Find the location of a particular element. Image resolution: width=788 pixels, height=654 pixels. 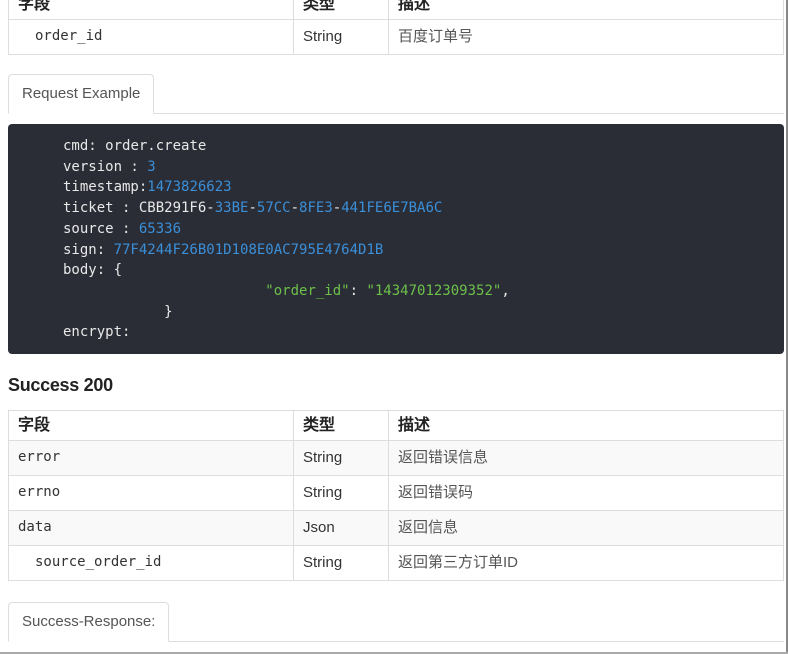

table-row: data Json 返回信息 is located at coordinates (396, 528).